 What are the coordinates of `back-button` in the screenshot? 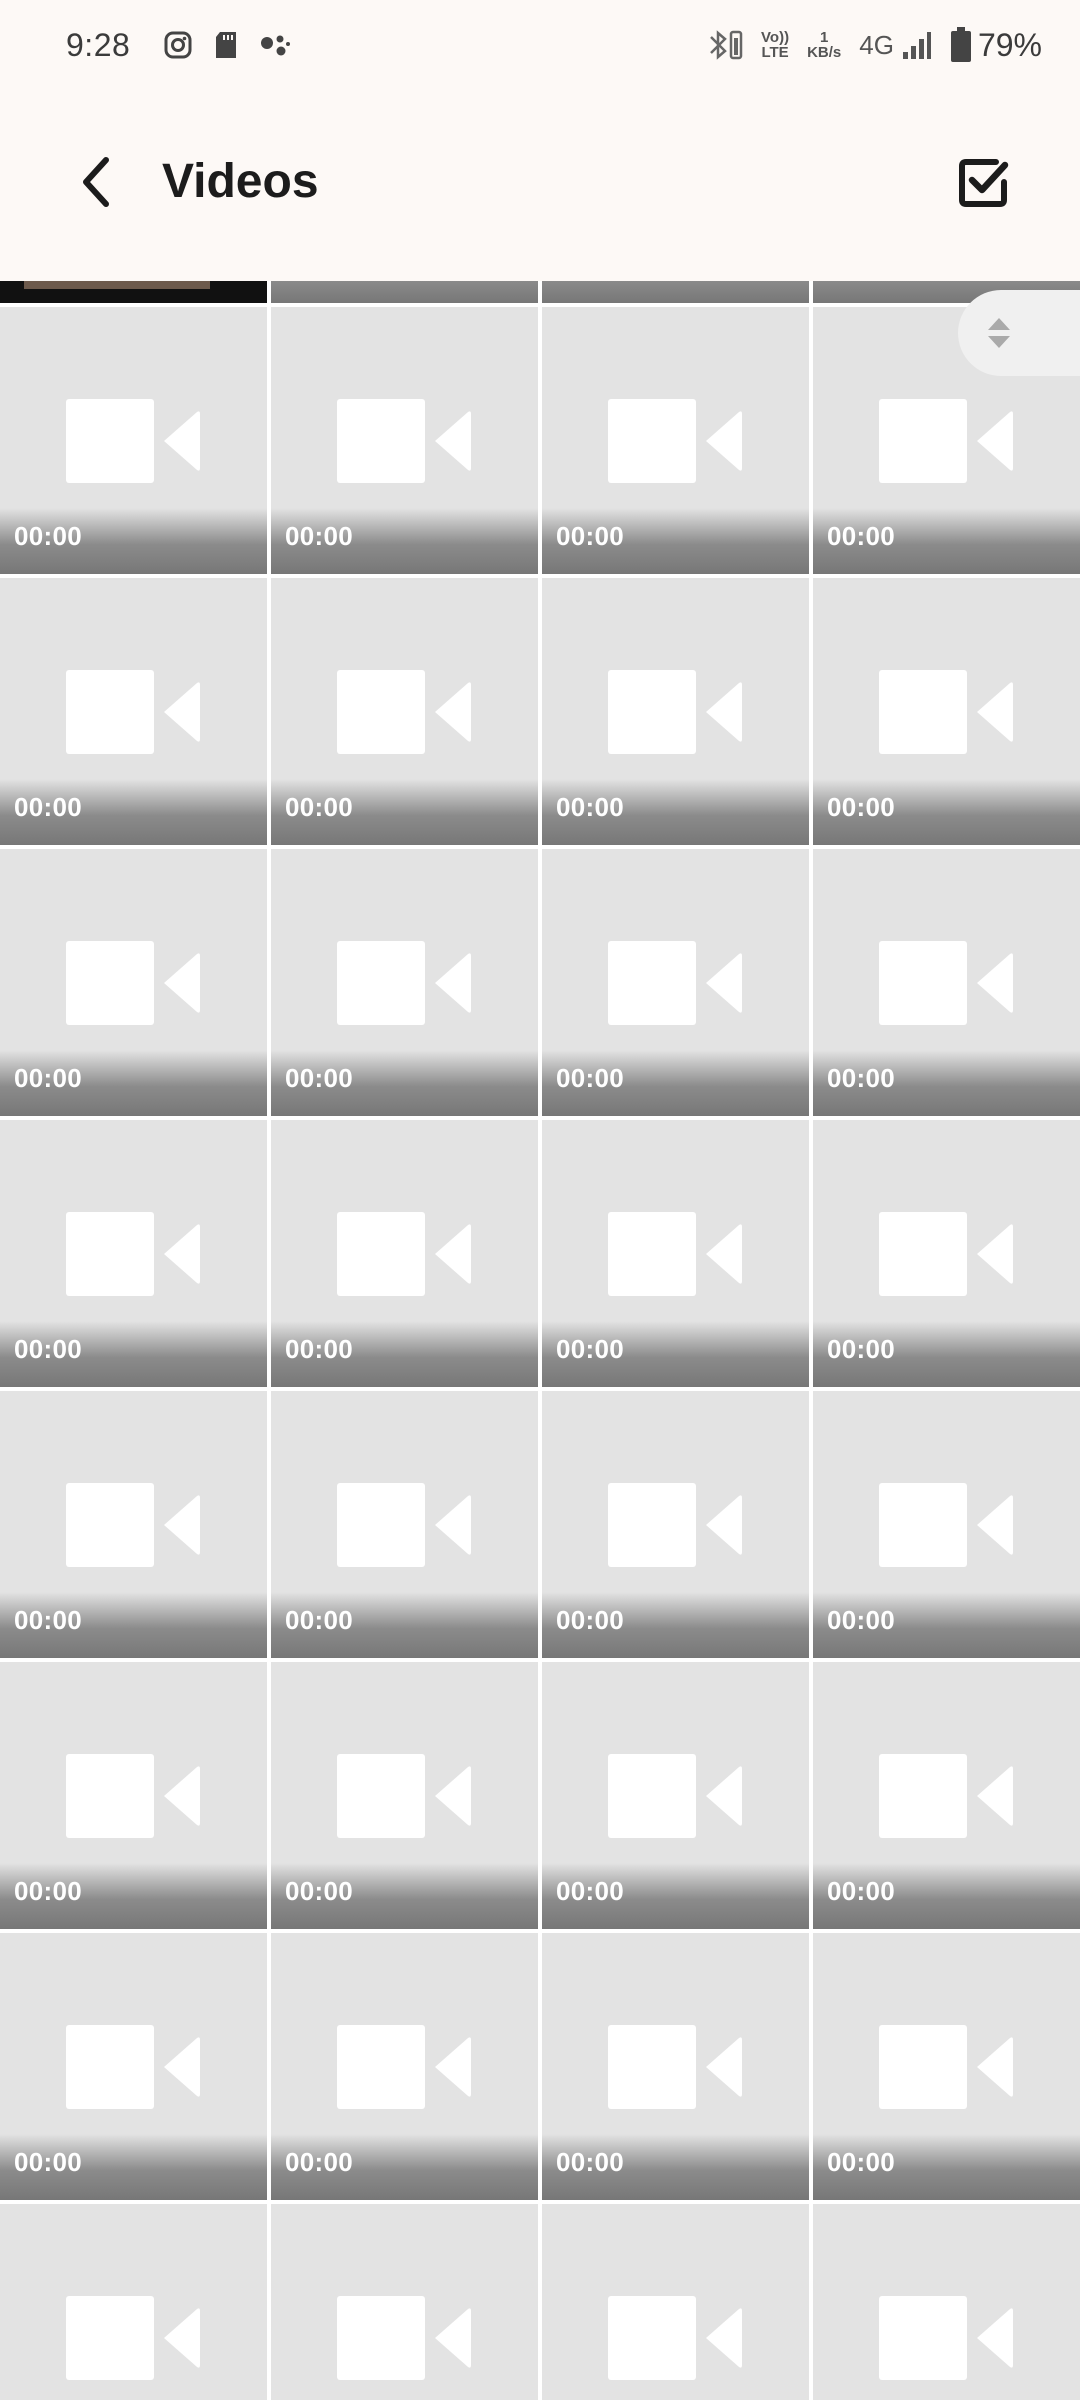 It's located at (95, 182).